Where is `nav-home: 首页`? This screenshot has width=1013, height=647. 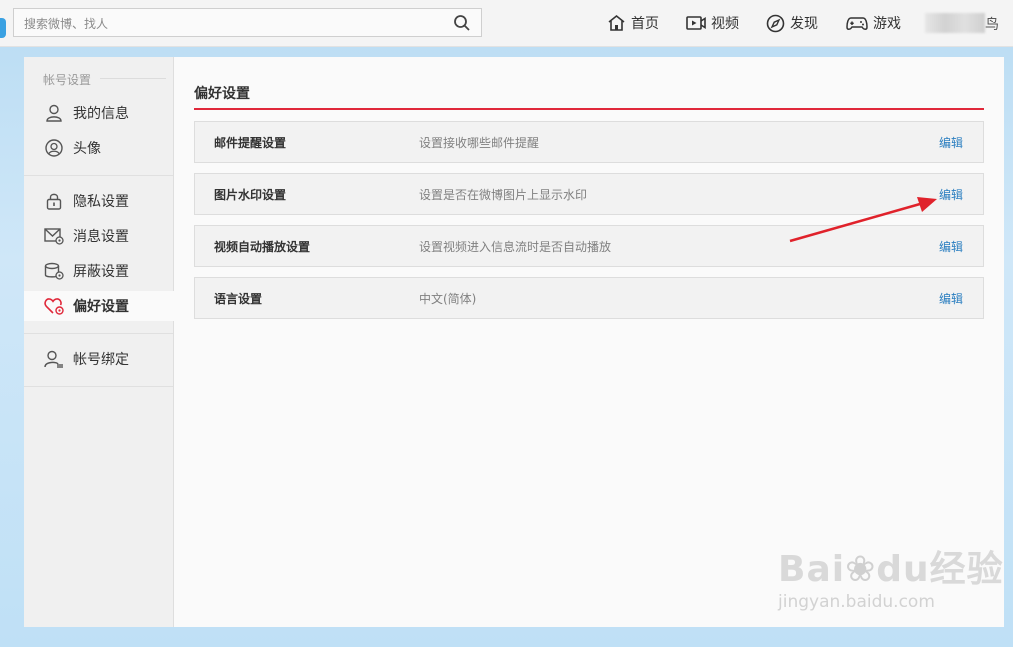 nav-home: 首页 is located at coordinates (633, 23).